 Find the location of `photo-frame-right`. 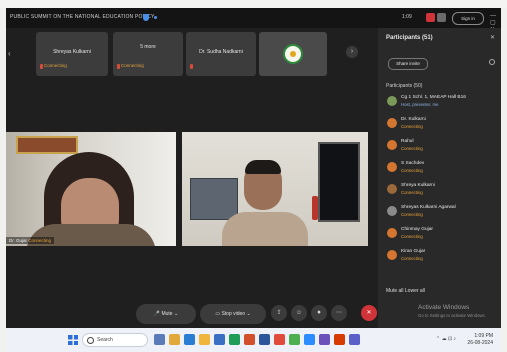

photo-frame-right is located at coordinates (504, 180).